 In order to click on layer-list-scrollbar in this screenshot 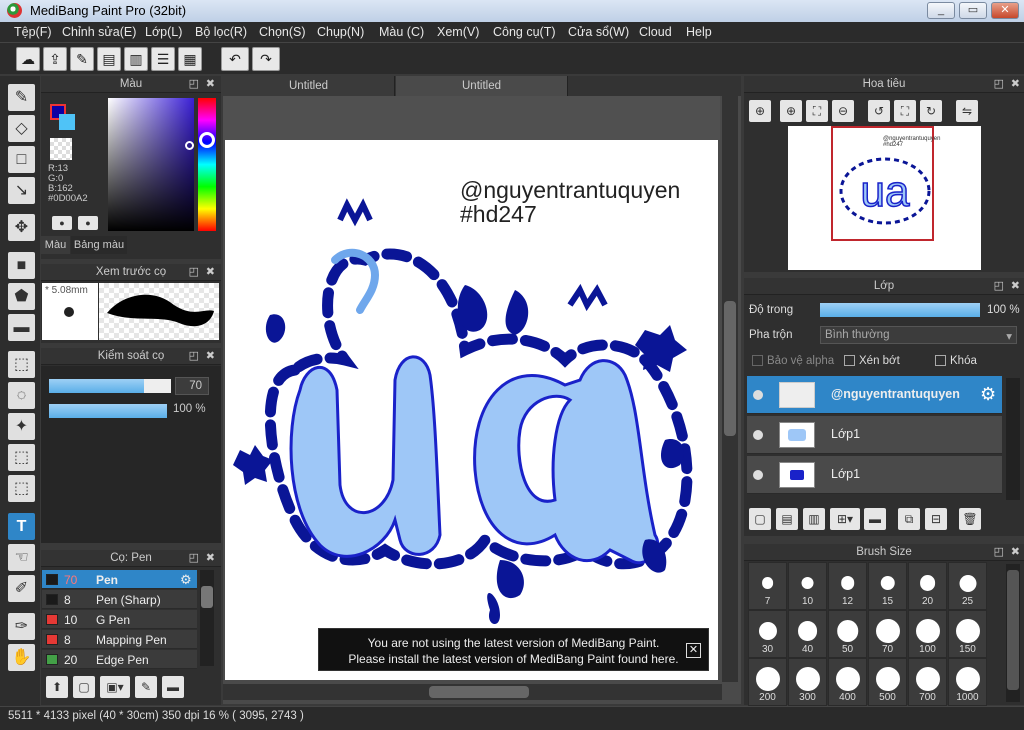, I will do `click(1013, 439)`.